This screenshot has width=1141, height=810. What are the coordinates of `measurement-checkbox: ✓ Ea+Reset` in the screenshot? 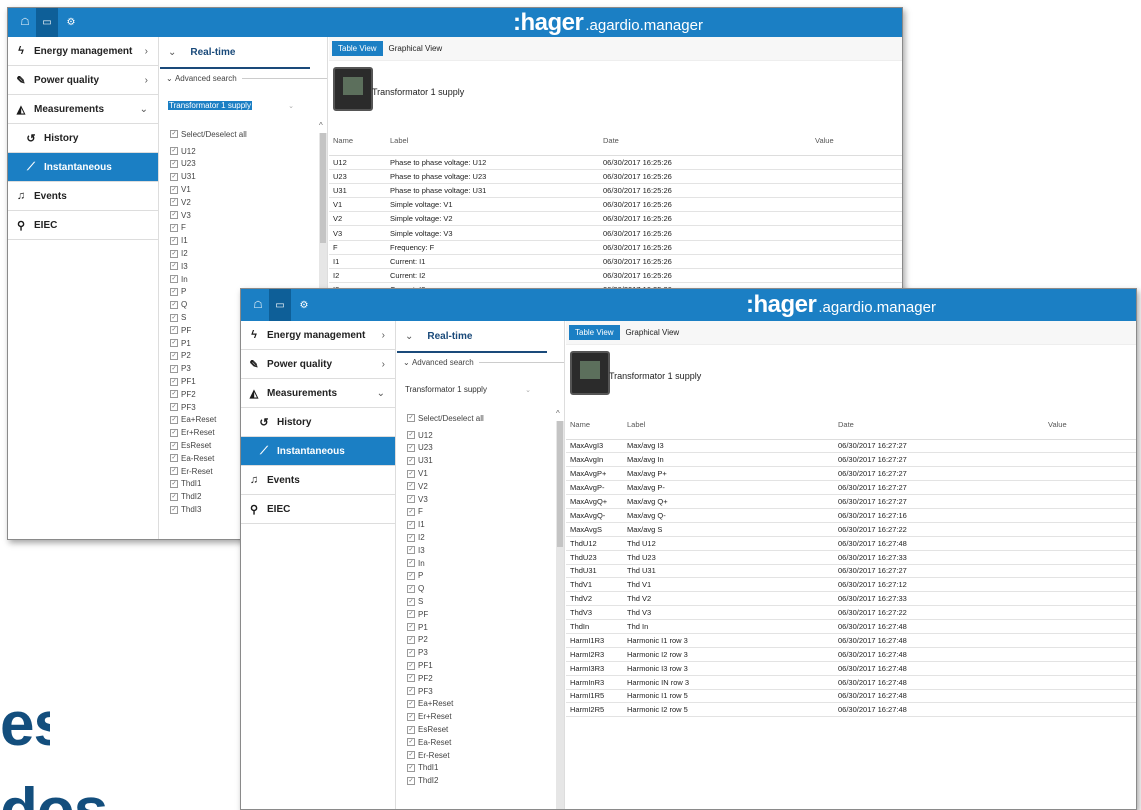 It's located at (485, 704).